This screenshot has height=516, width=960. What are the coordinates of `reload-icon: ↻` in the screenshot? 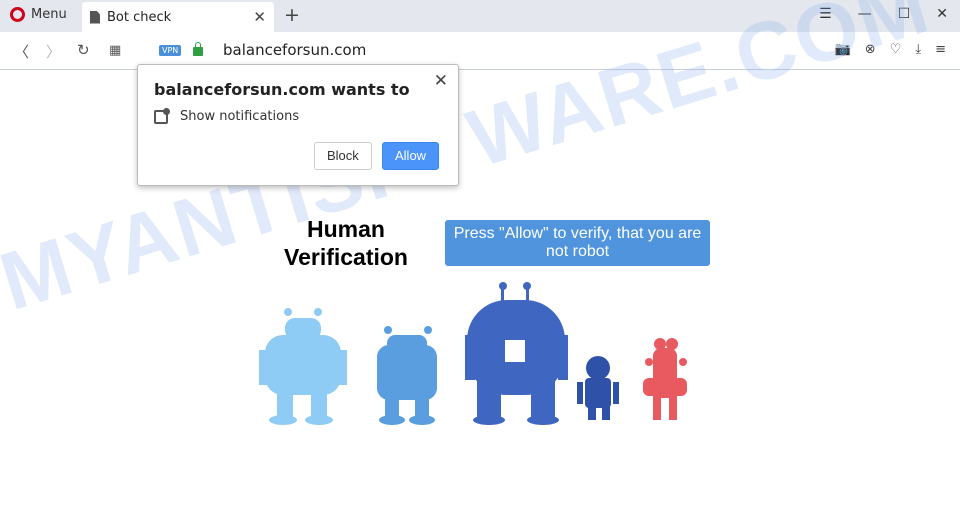 It's located at (83, 50).